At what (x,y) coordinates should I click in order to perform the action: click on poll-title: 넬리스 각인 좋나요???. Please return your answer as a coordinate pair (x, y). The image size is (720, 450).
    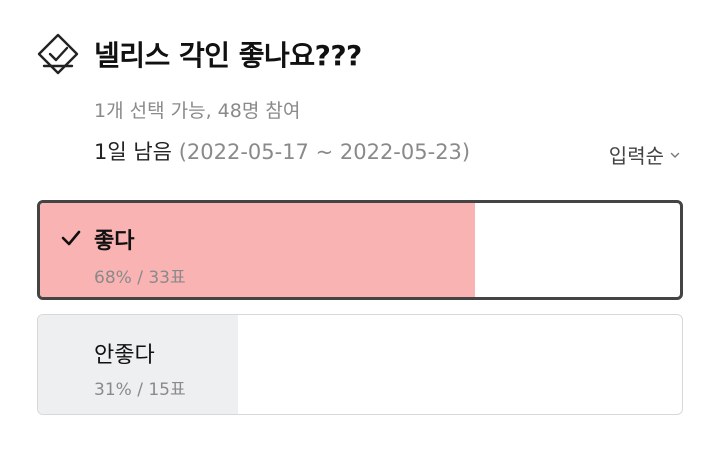
    Looking at the image, I should click on (228, 55).